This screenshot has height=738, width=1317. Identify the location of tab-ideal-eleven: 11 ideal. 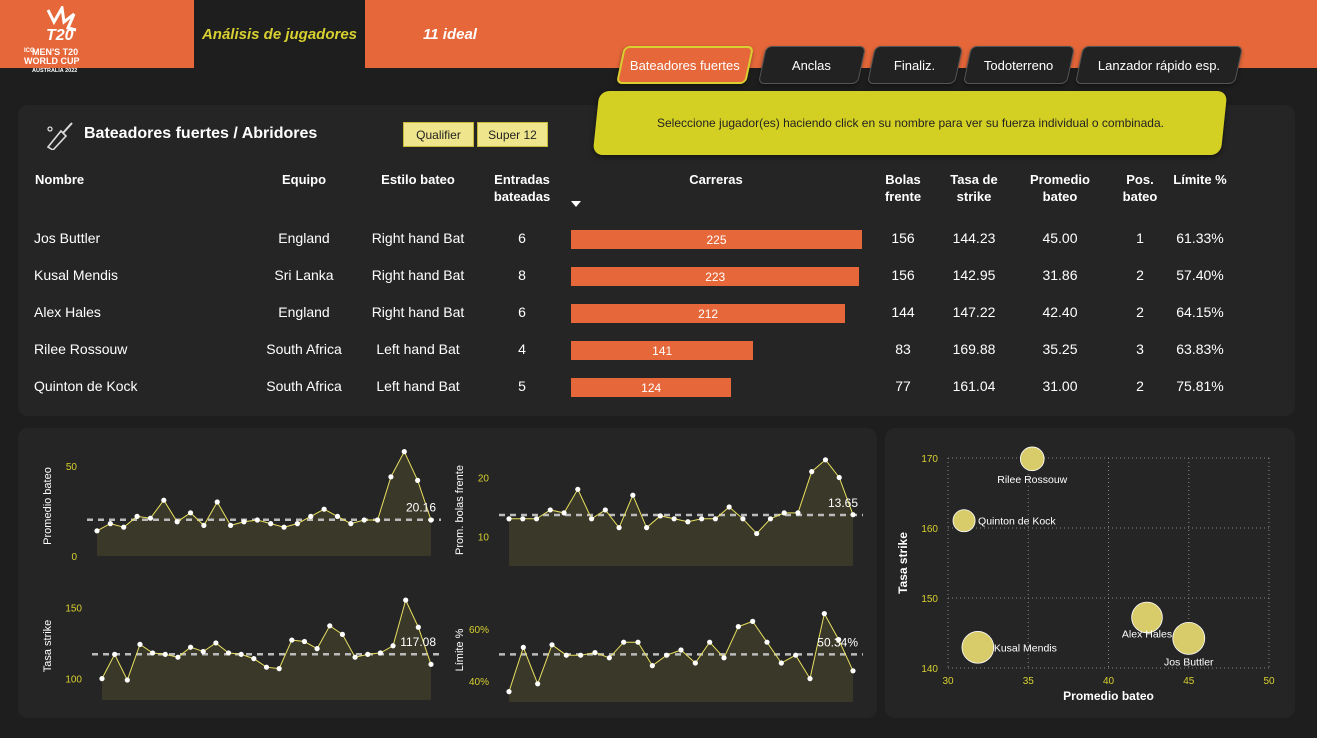
(450, 34).